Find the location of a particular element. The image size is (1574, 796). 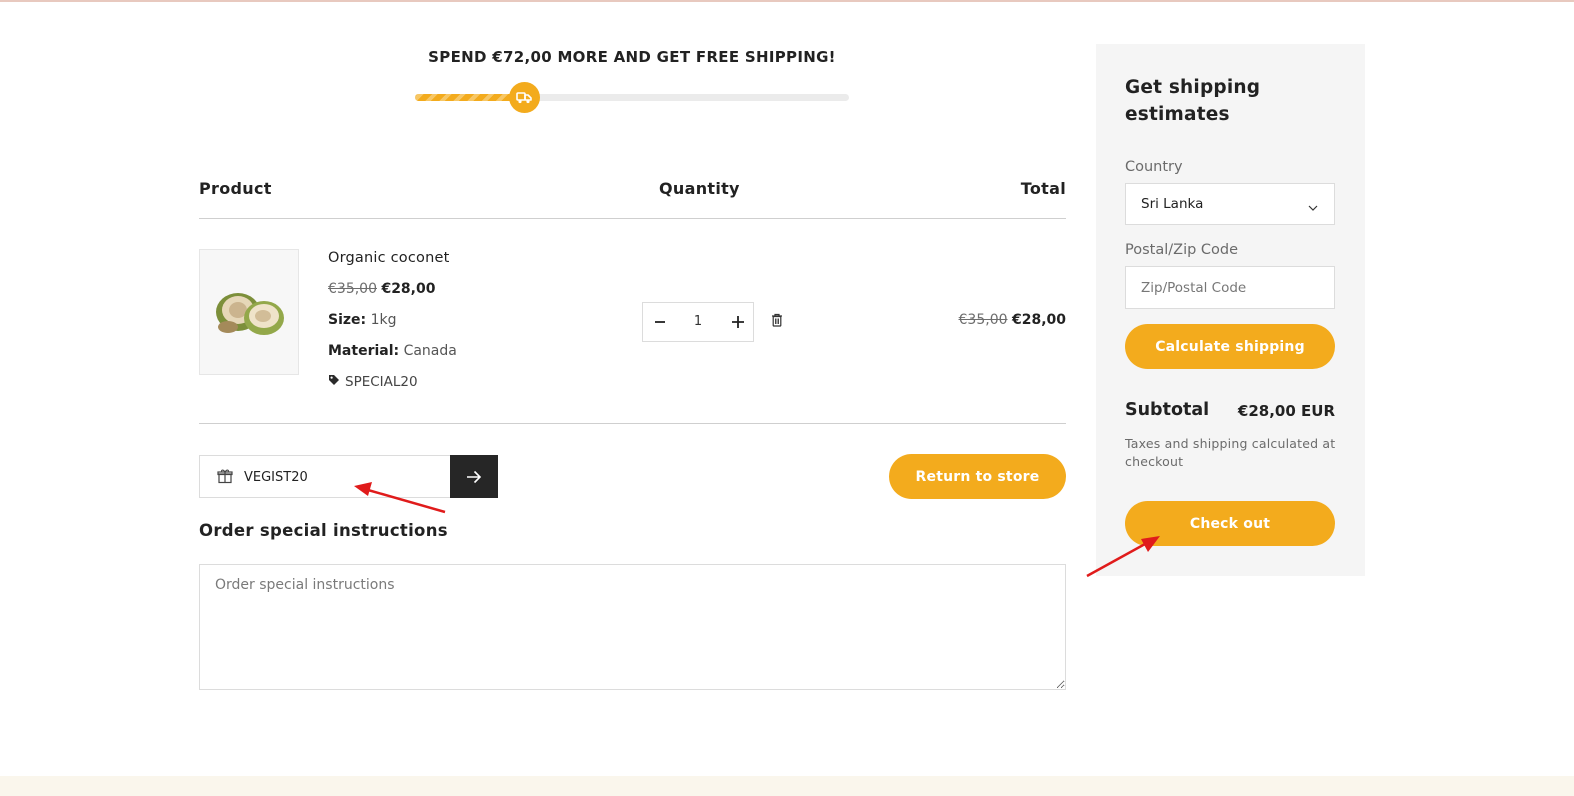

return-to-store-button: Return to store is located at coordinates (977, 476).